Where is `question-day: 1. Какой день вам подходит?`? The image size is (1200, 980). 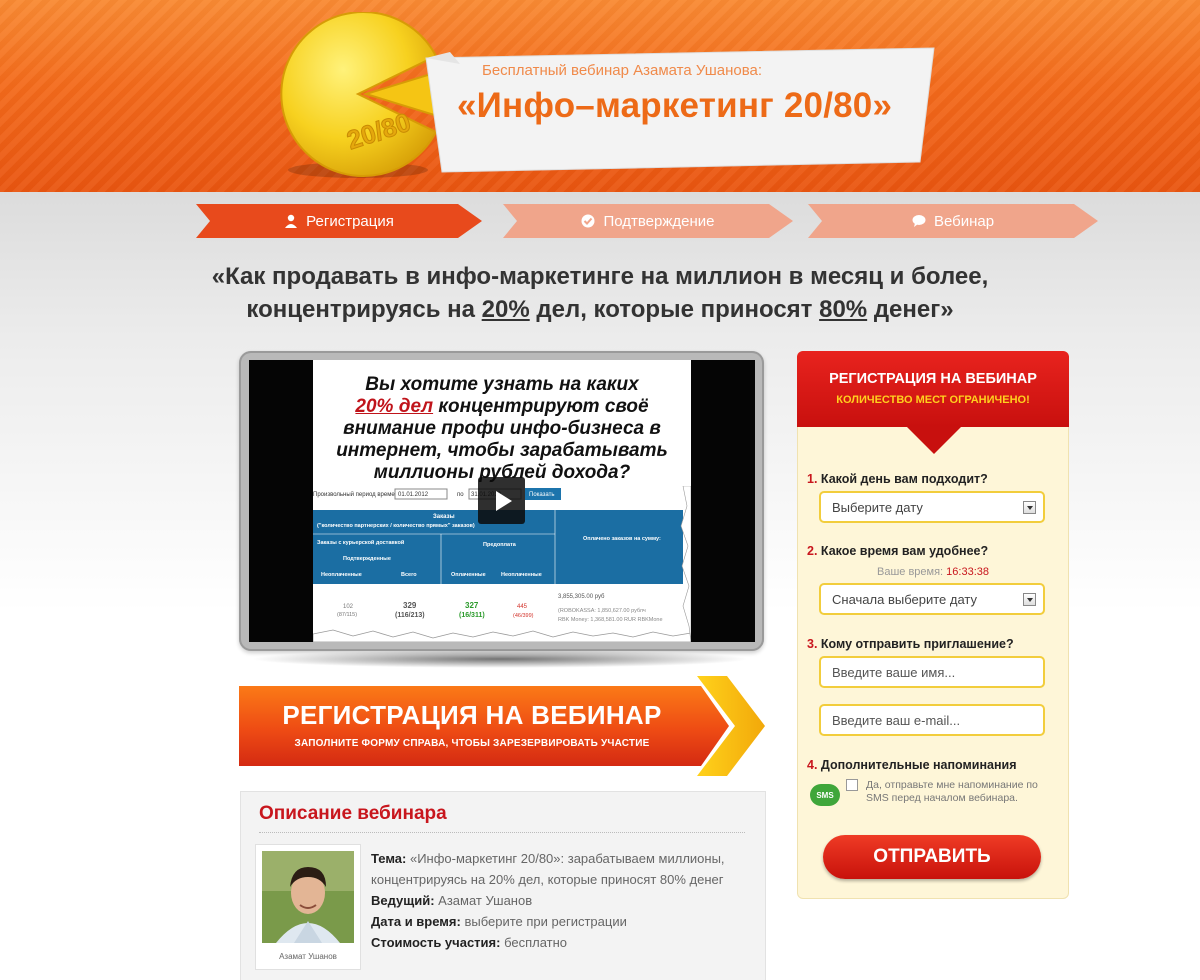 question-day: 1. Какой день вам подходит? is located at coordinates (897, 479).